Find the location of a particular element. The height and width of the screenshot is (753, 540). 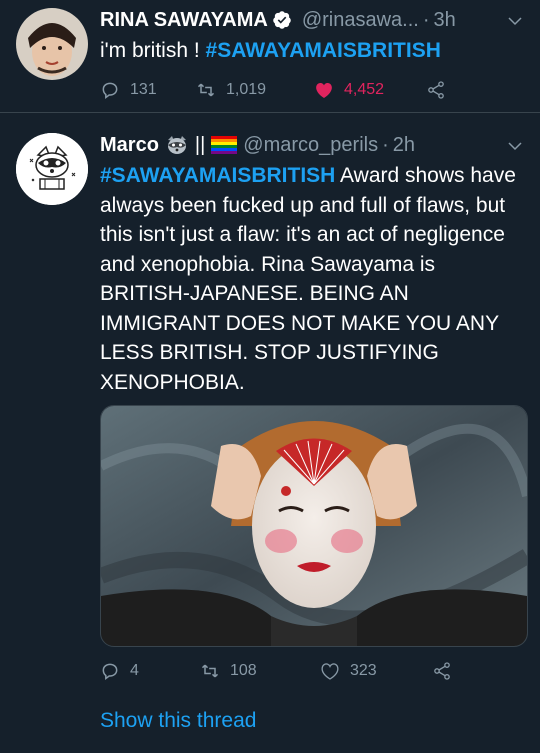

display-name: RINA SAWAYAMA is located at coordinates (184, 20).